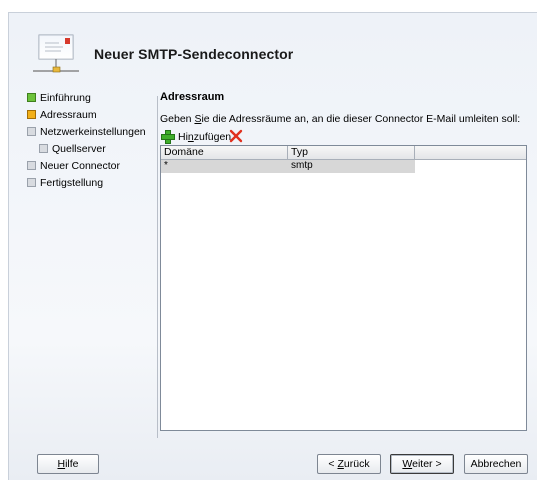 The width and height of the screenshot is (537, 480). What do you see at coordinates (31, 114) in the screenshot?
I see `step-current-icon` at bounding box center [31, 114].